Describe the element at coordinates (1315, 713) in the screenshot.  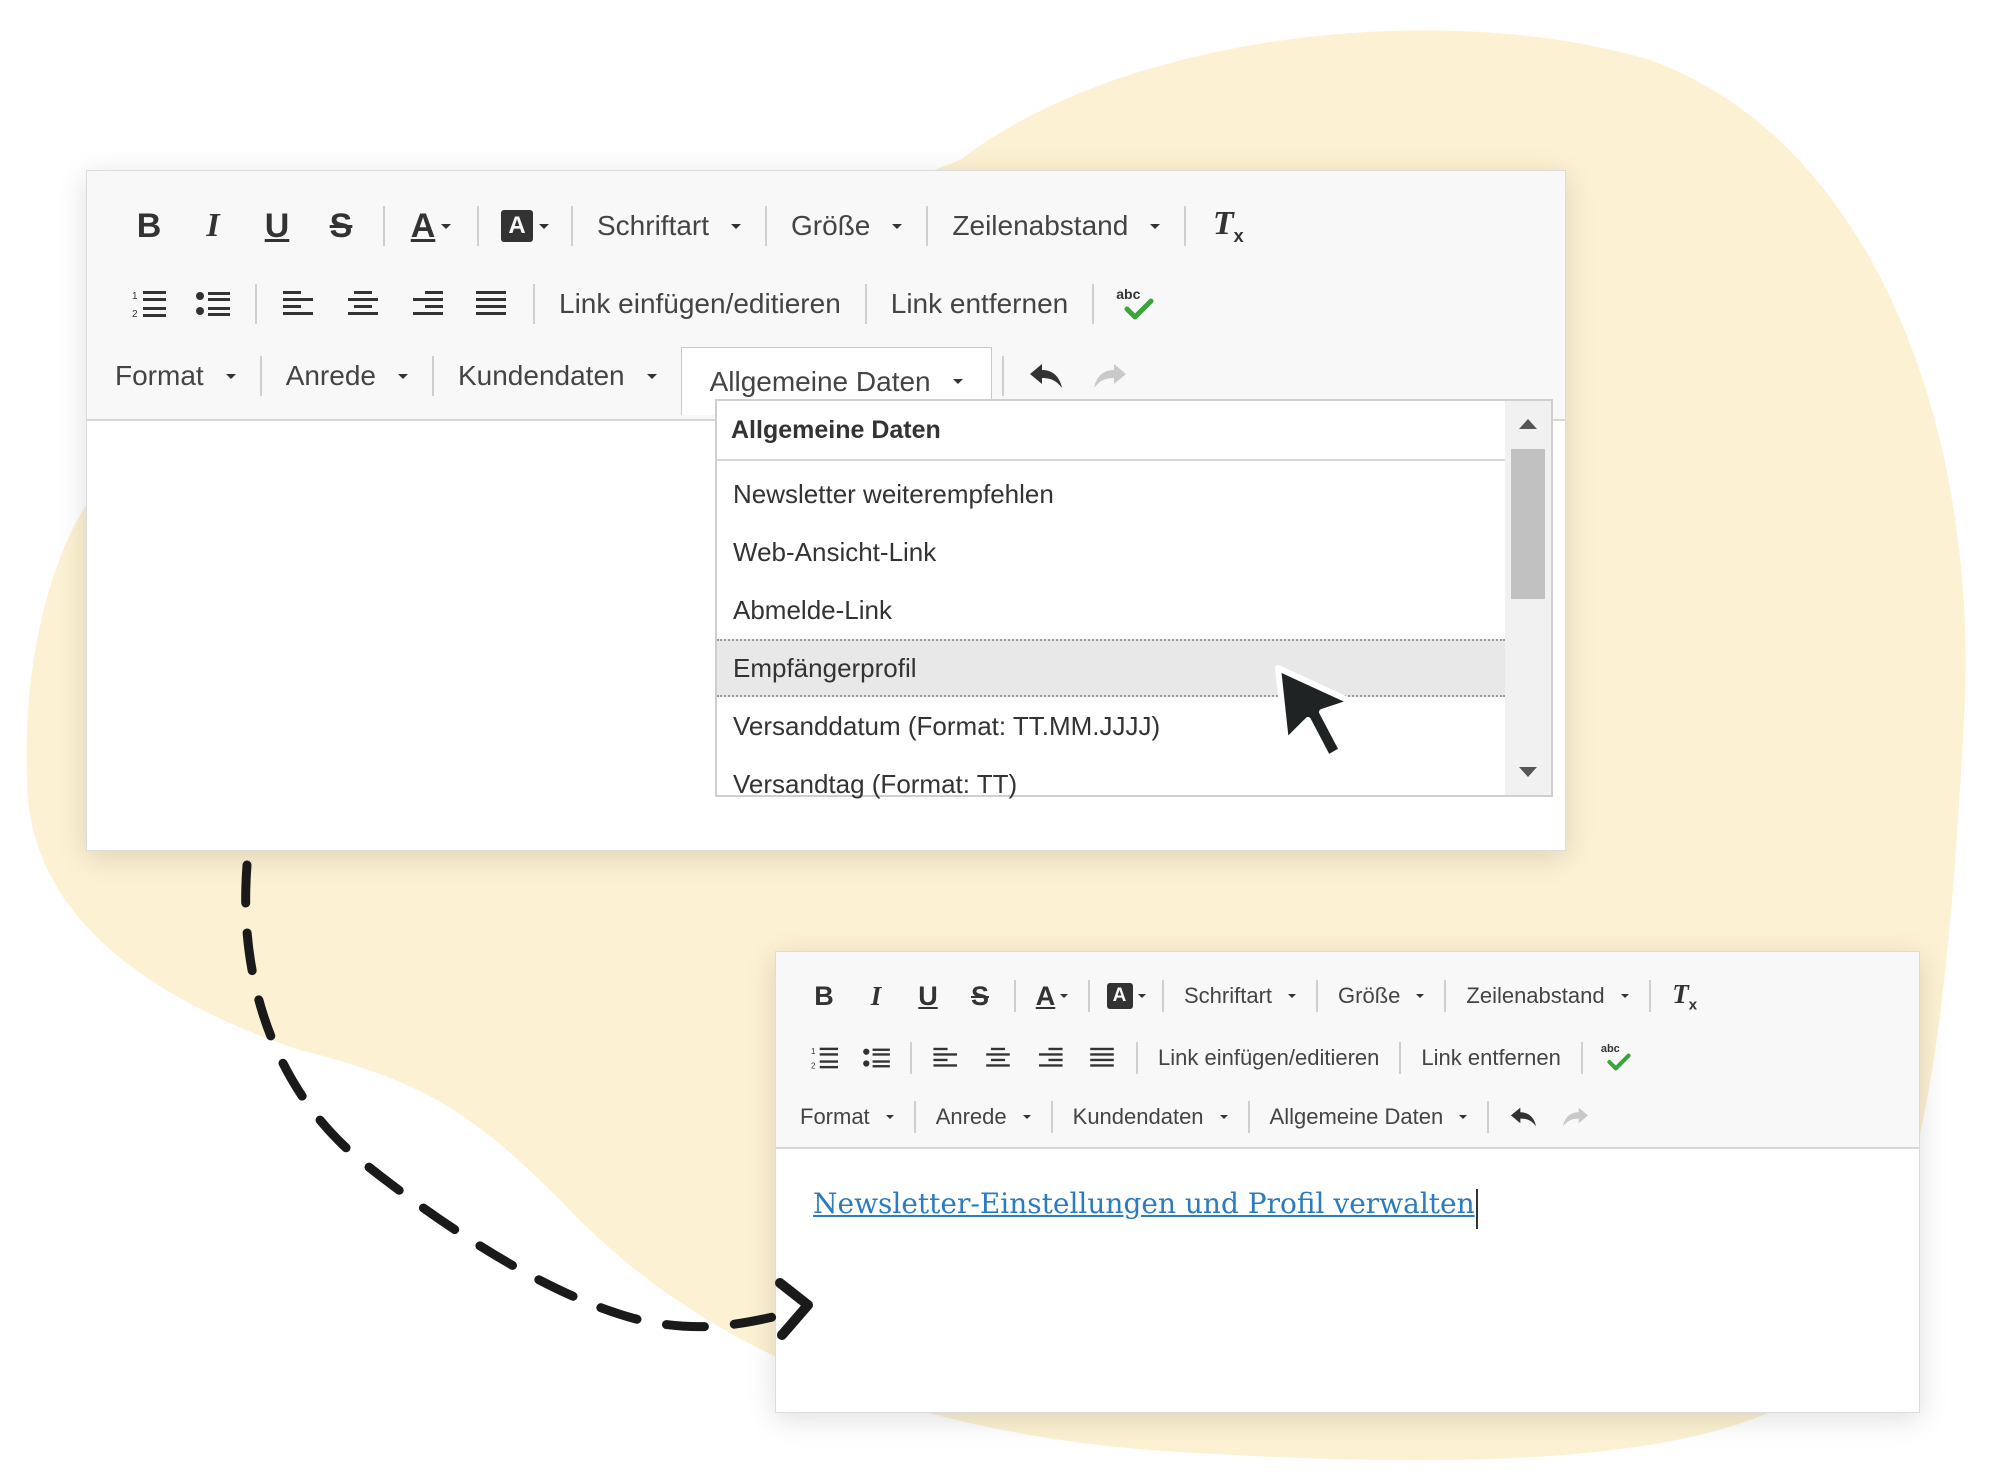
I see `mouse-pointer-icon` at that location.